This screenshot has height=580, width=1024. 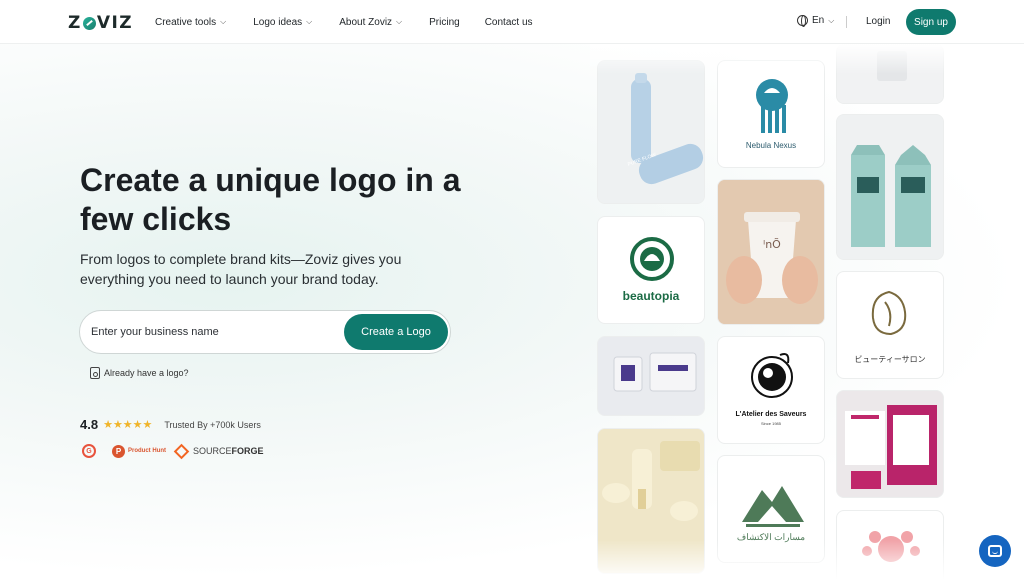 I want to click on zoviz-logo: Z VIZ, so click(x=100, y=23).